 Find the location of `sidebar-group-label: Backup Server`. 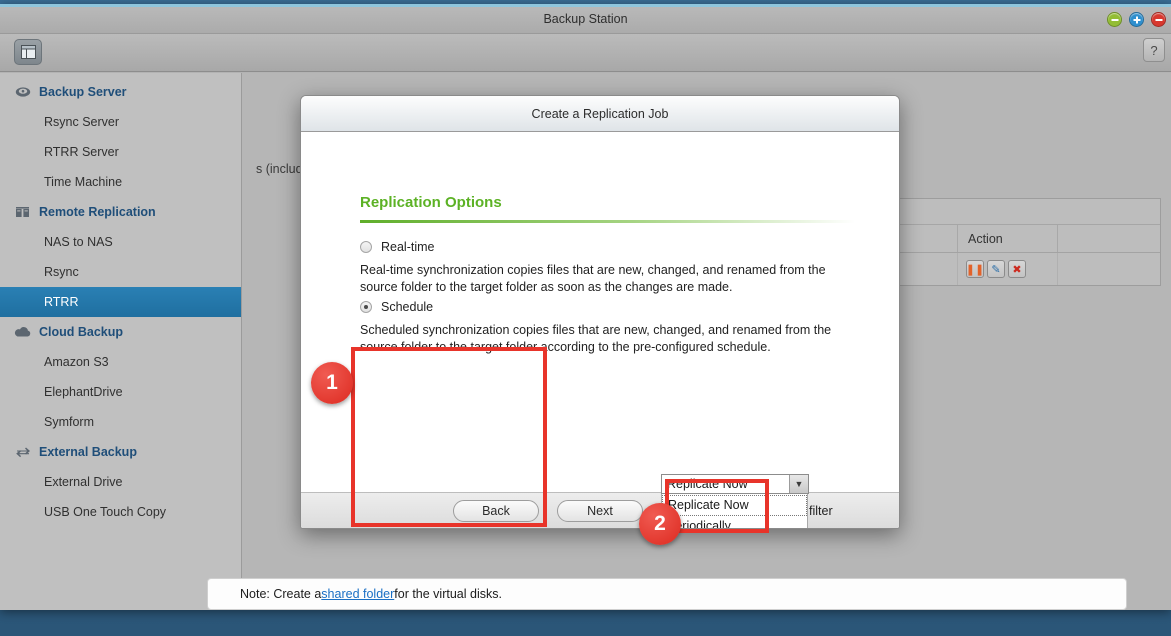

sidebar-group-label: Backup Server is located at coordinates (83, 92).